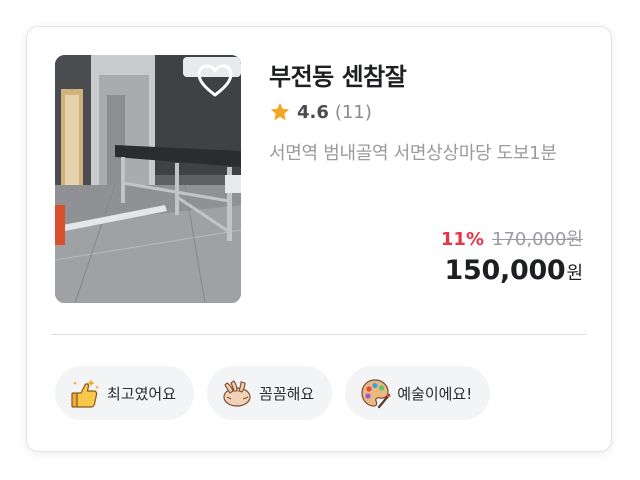 This screenshot has height=480, width=640. What do you see at coordinates (237, 393) in the screenshot?
I see `massage-hands-icon` at bounding box center [237, 393].